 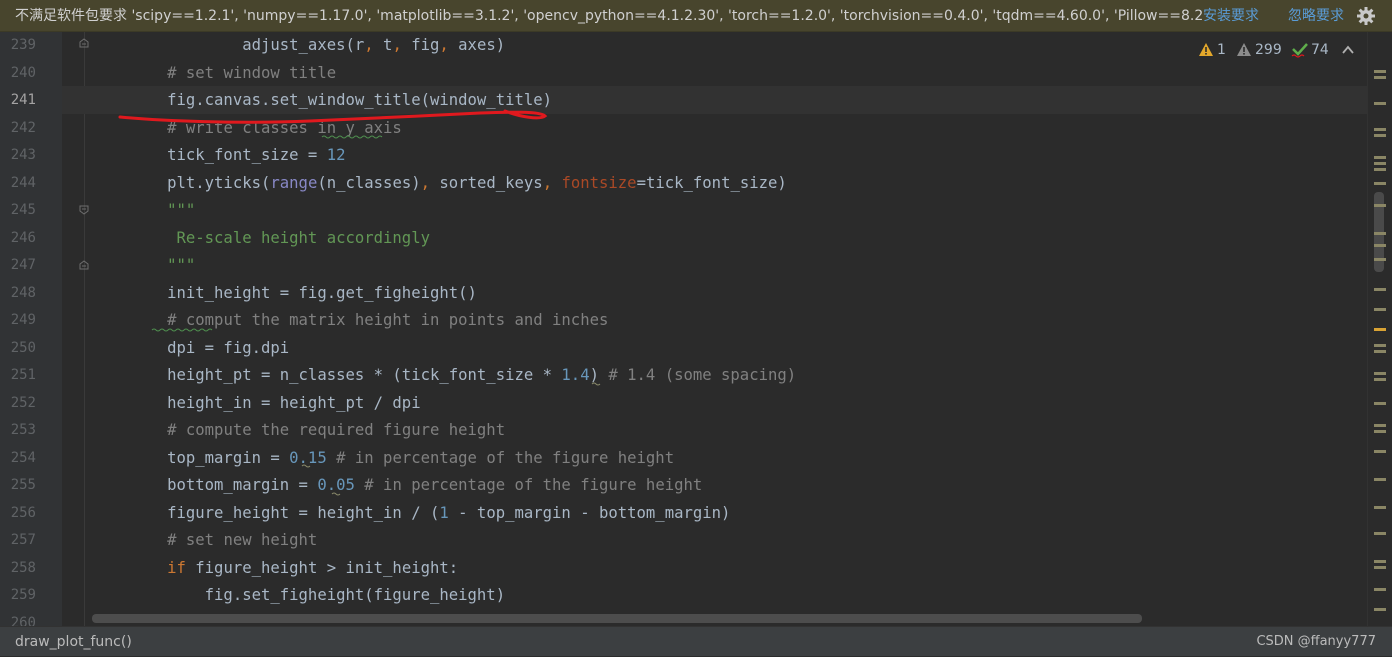 What do you see at coordinates (298, 431) in the screenshot?
I see `code-line: # compute the required figure height` at bounding box center [298, 431].